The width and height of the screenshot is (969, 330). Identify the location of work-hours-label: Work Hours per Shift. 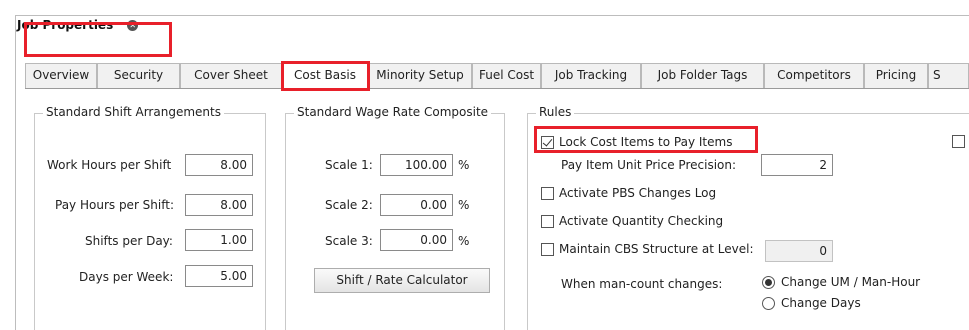
(109, 165).